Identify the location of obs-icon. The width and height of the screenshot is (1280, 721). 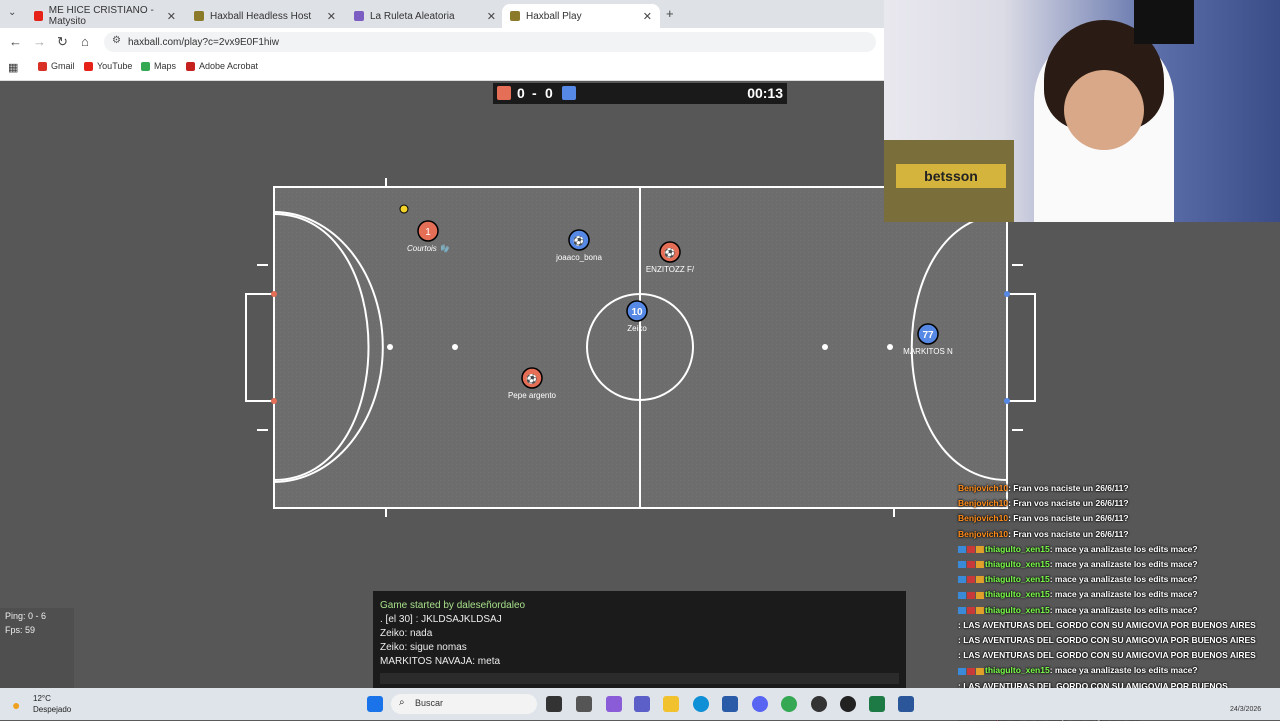
(819, 704).